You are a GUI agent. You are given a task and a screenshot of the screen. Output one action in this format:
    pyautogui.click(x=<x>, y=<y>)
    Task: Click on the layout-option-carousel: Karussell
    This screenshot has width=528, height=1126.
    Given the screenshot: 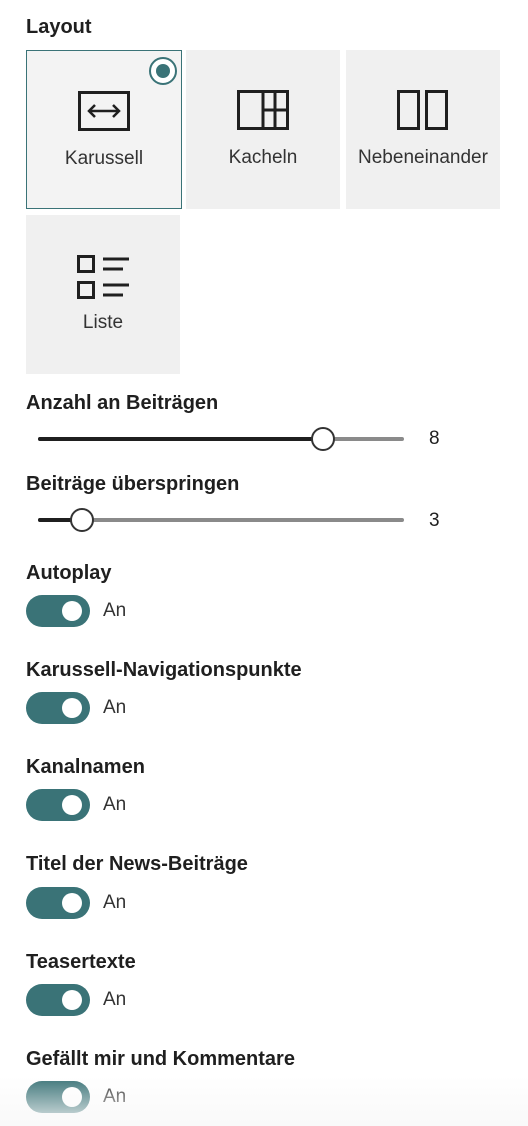 What is the action you would take?
    pyautogui.click(x=104, y=129)
    